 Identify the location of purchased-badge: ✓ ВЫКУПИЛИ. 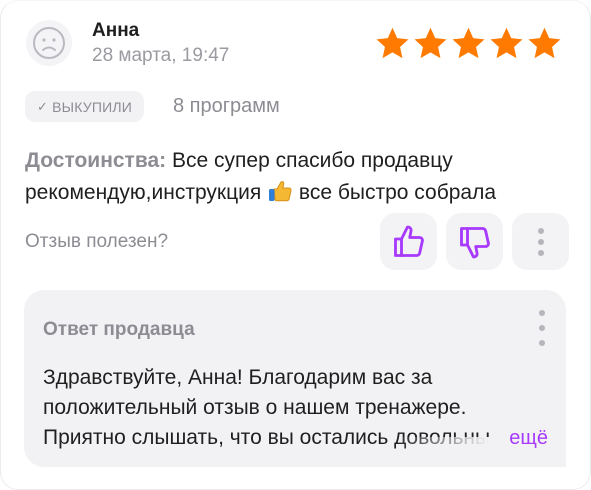
(85, 106).